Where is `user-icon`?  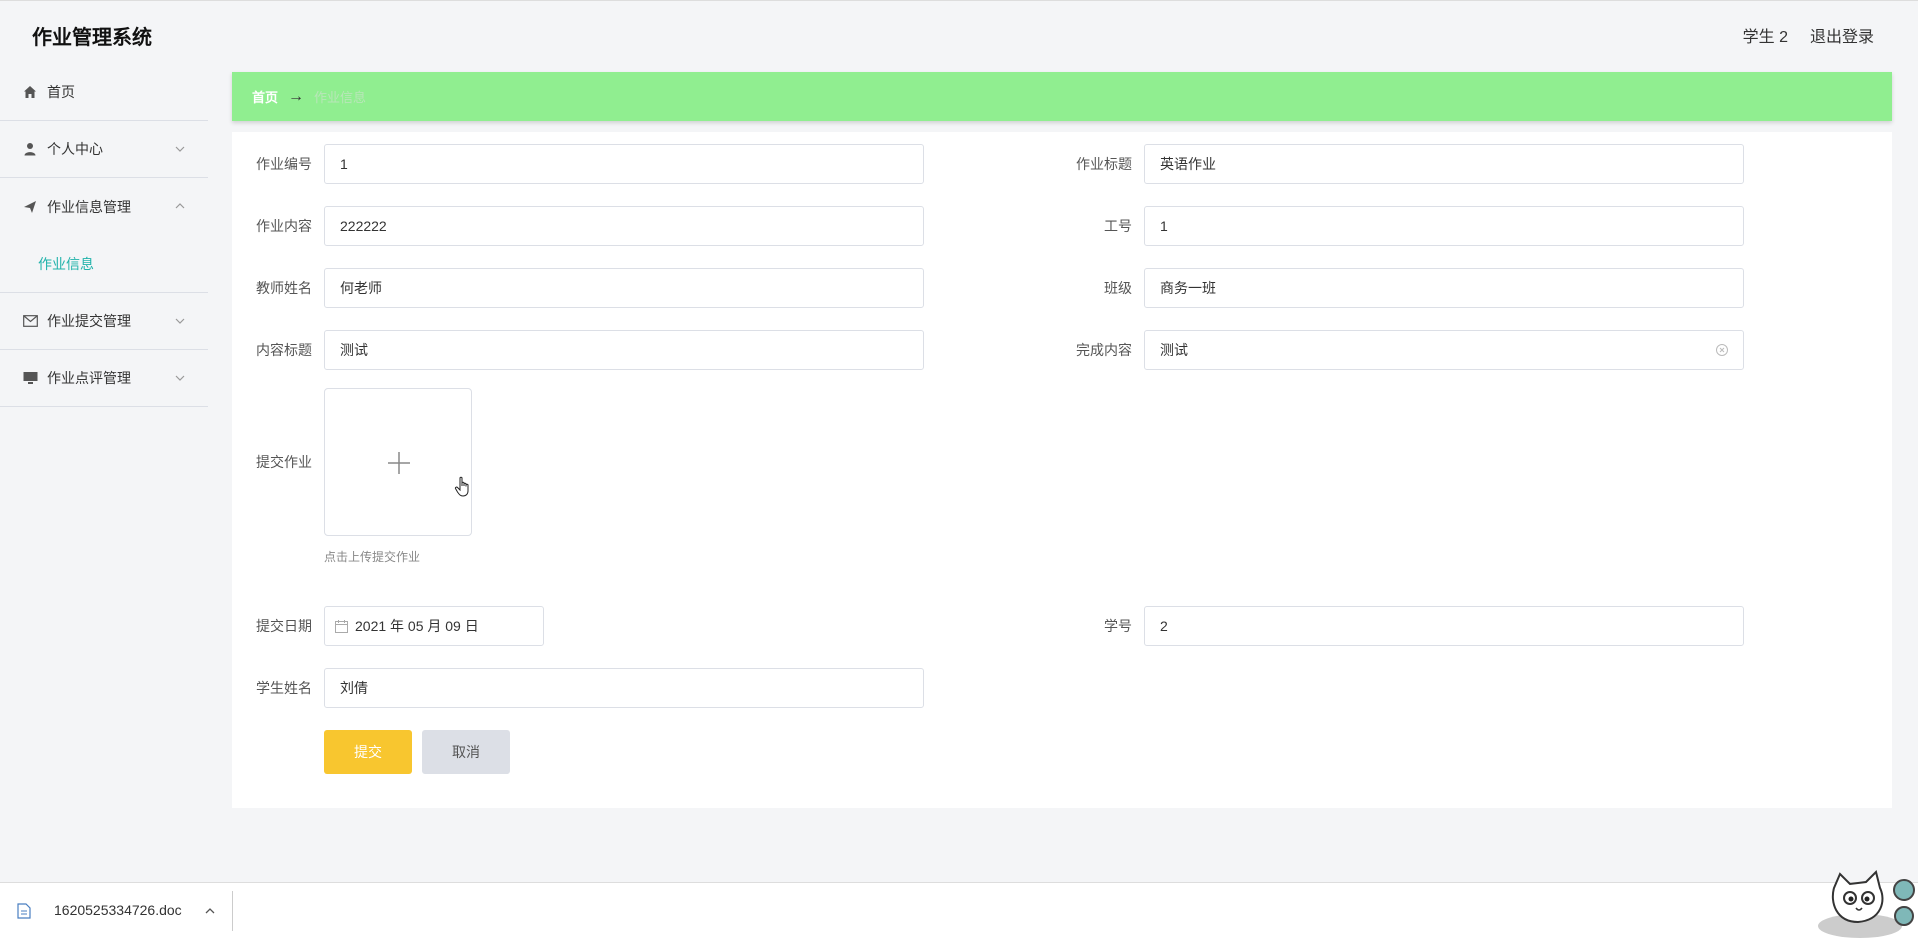
user-icon is located at coordinates (30, 149).